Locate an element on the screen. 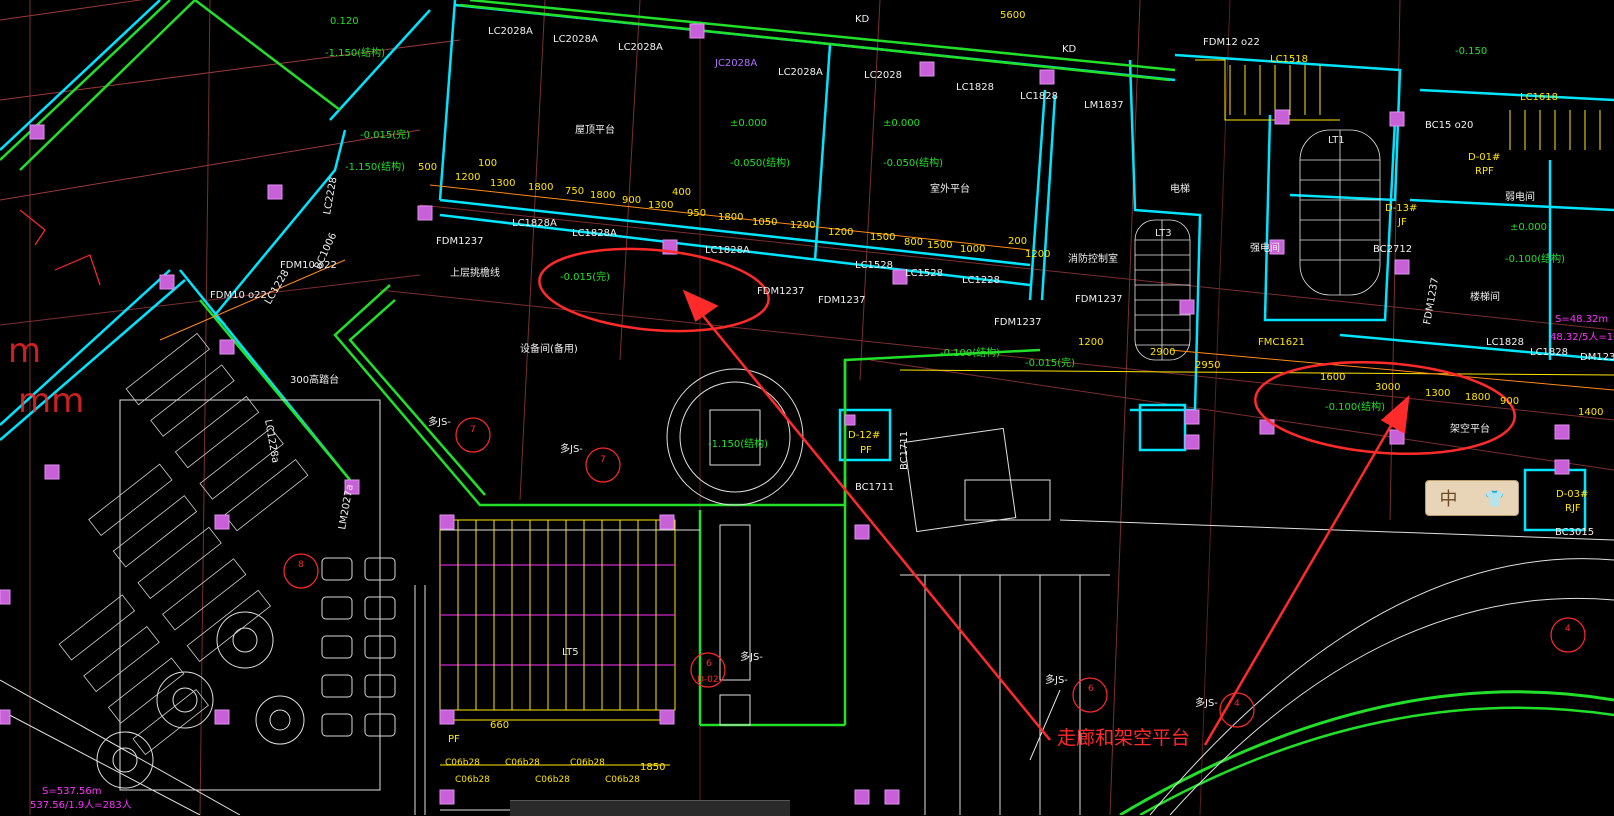 The height and width of the screenshot is (816, 1614). label-lc1828a-3: LC1828A is located at coordinates (727, 250).